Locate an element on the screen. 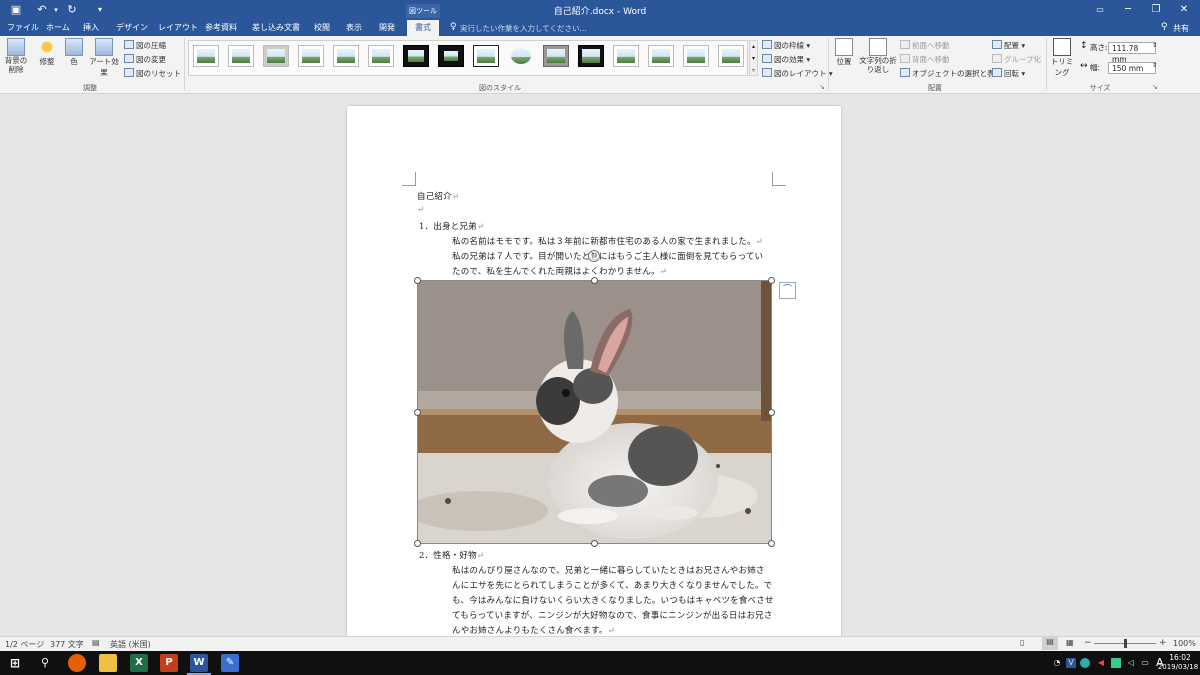 The height and width of the screenshot is (675, 1200). customize-qat-icon: ▾ is located at coordinates (100, 10).